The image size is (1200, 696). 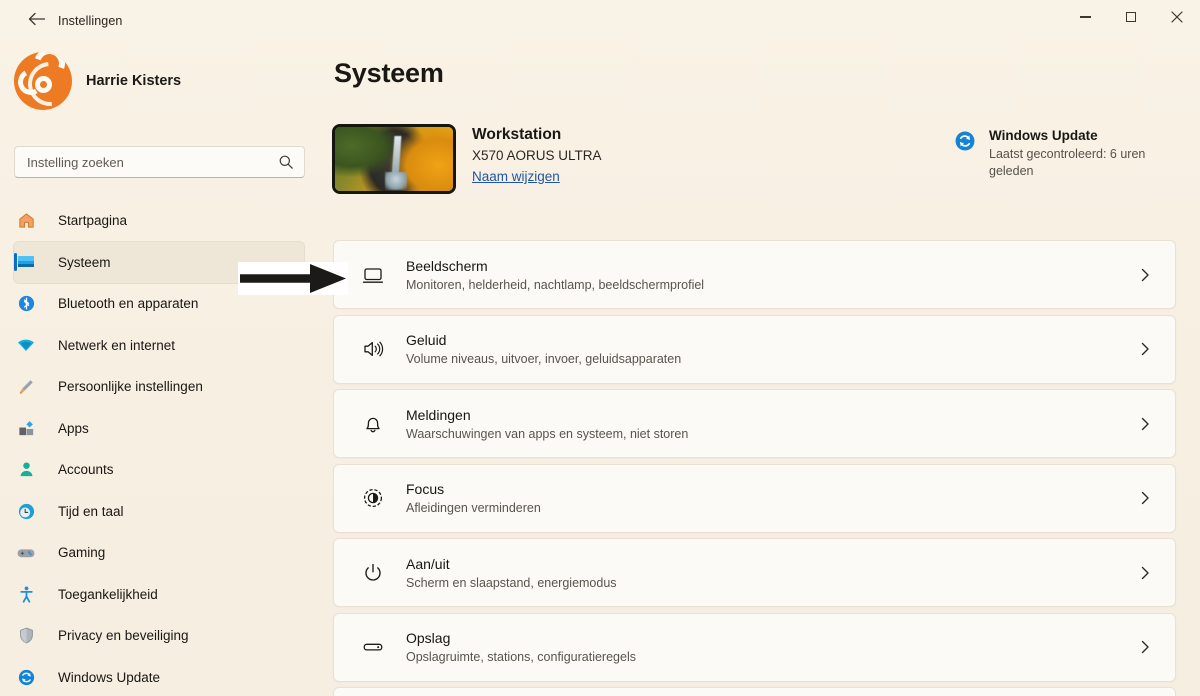 I want to click on display-icon, so click(x=373, y=275).